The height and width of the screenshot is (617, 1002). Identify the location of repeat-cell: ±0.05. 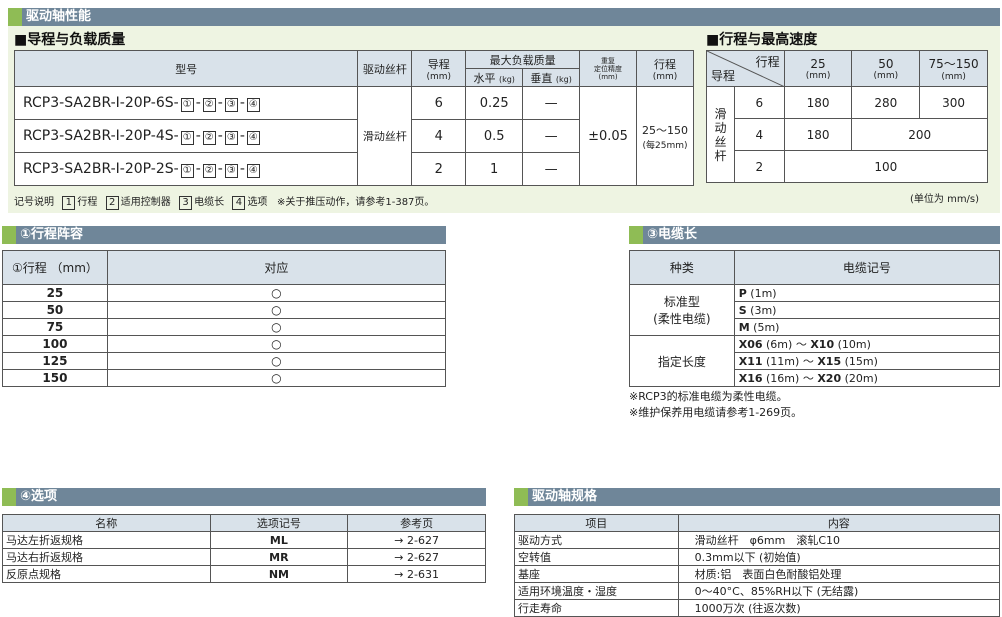
(608, 136).